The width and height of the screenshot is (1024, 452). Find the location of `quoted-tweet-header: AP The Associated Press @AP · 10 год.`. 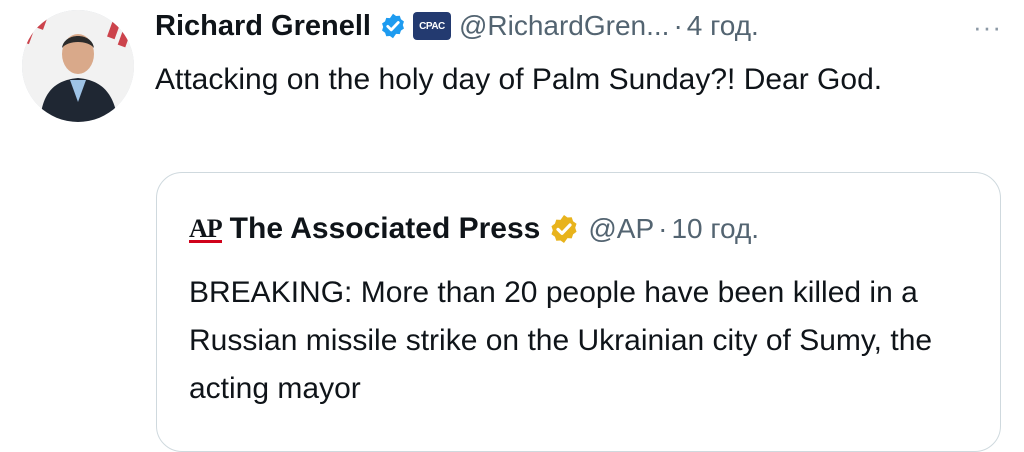

quoted-tweet-header: AP The Associated Press @AP · 10 год. is located at coordinates (474, 229).